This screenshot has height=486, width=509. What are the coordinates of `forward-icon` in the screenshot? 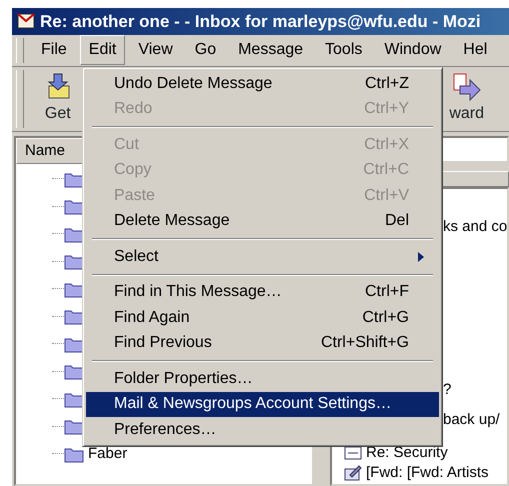 It's located at (467, 87).